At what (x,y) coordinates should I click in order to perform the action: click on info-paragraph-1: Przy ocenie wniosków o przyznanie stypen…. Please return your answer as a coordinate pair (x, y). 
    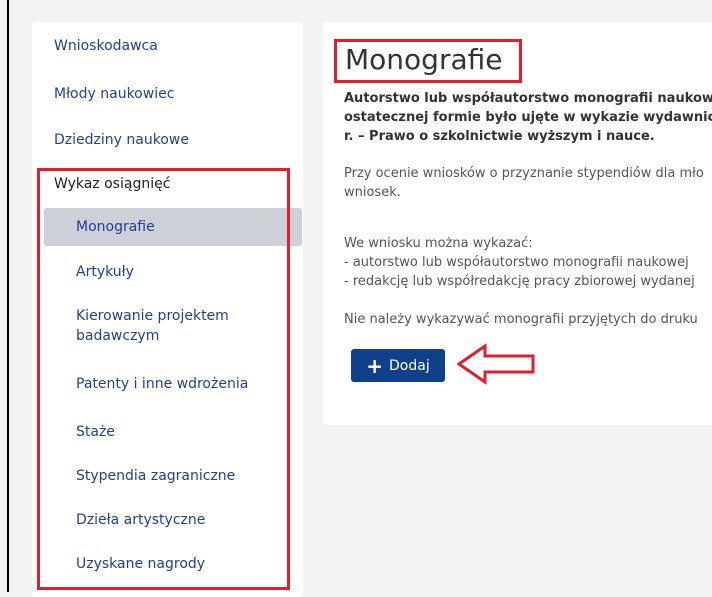
    Looking at the image, I should click on (528, 183).